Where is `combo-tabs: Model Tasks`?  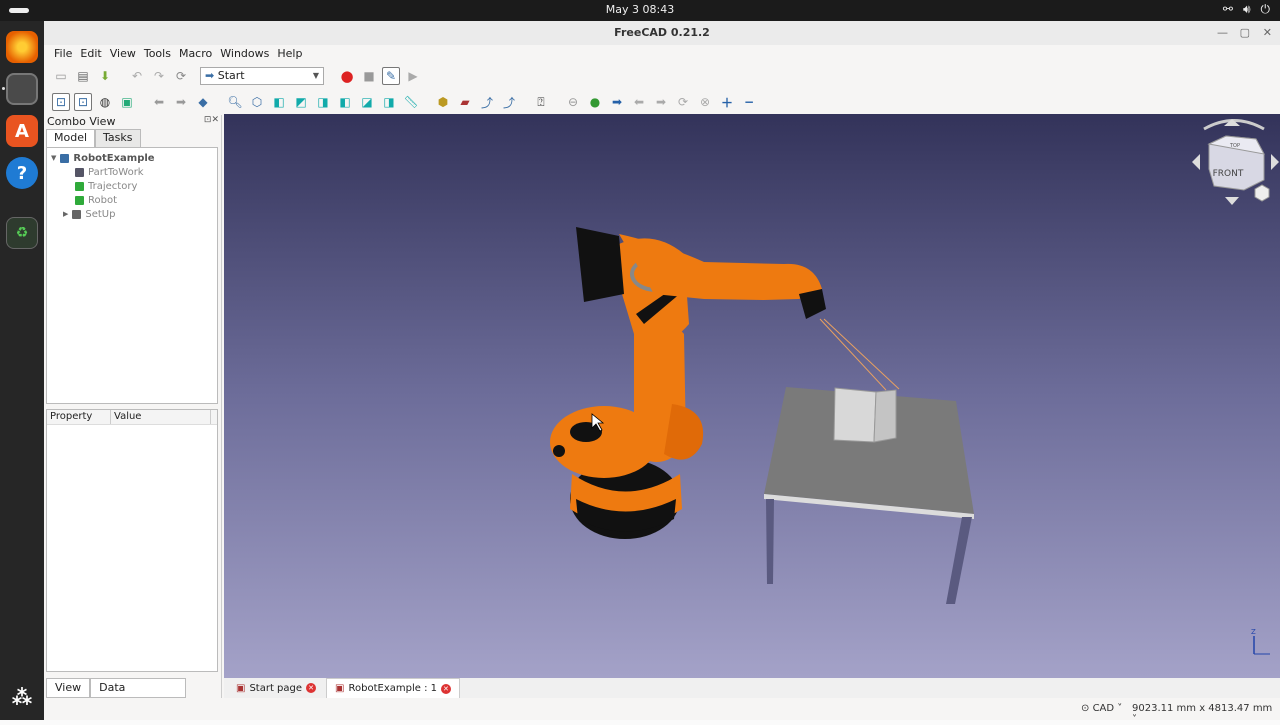 combo-tabs: Model Tasks is located at coordinates (132, 138).